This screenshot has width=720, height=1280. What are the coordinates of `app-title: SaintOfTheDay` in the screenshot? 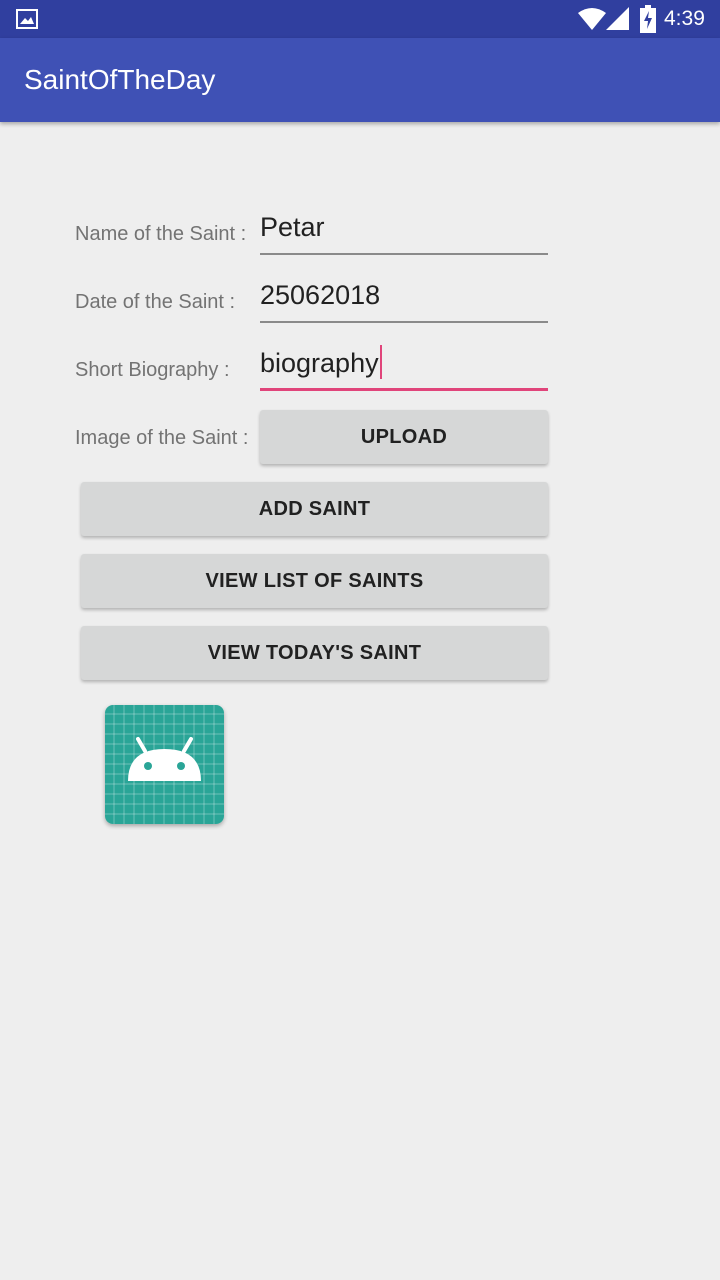 It's located at (120, 79).